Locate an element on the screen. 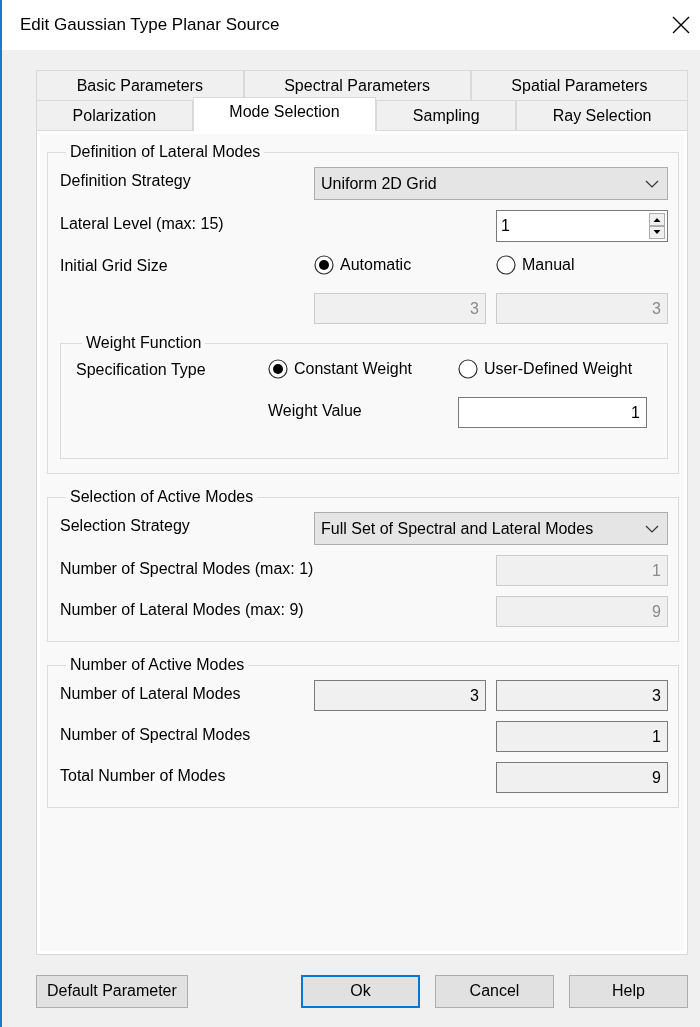  tab: Ray Selection is located at coordinates (602, 115).